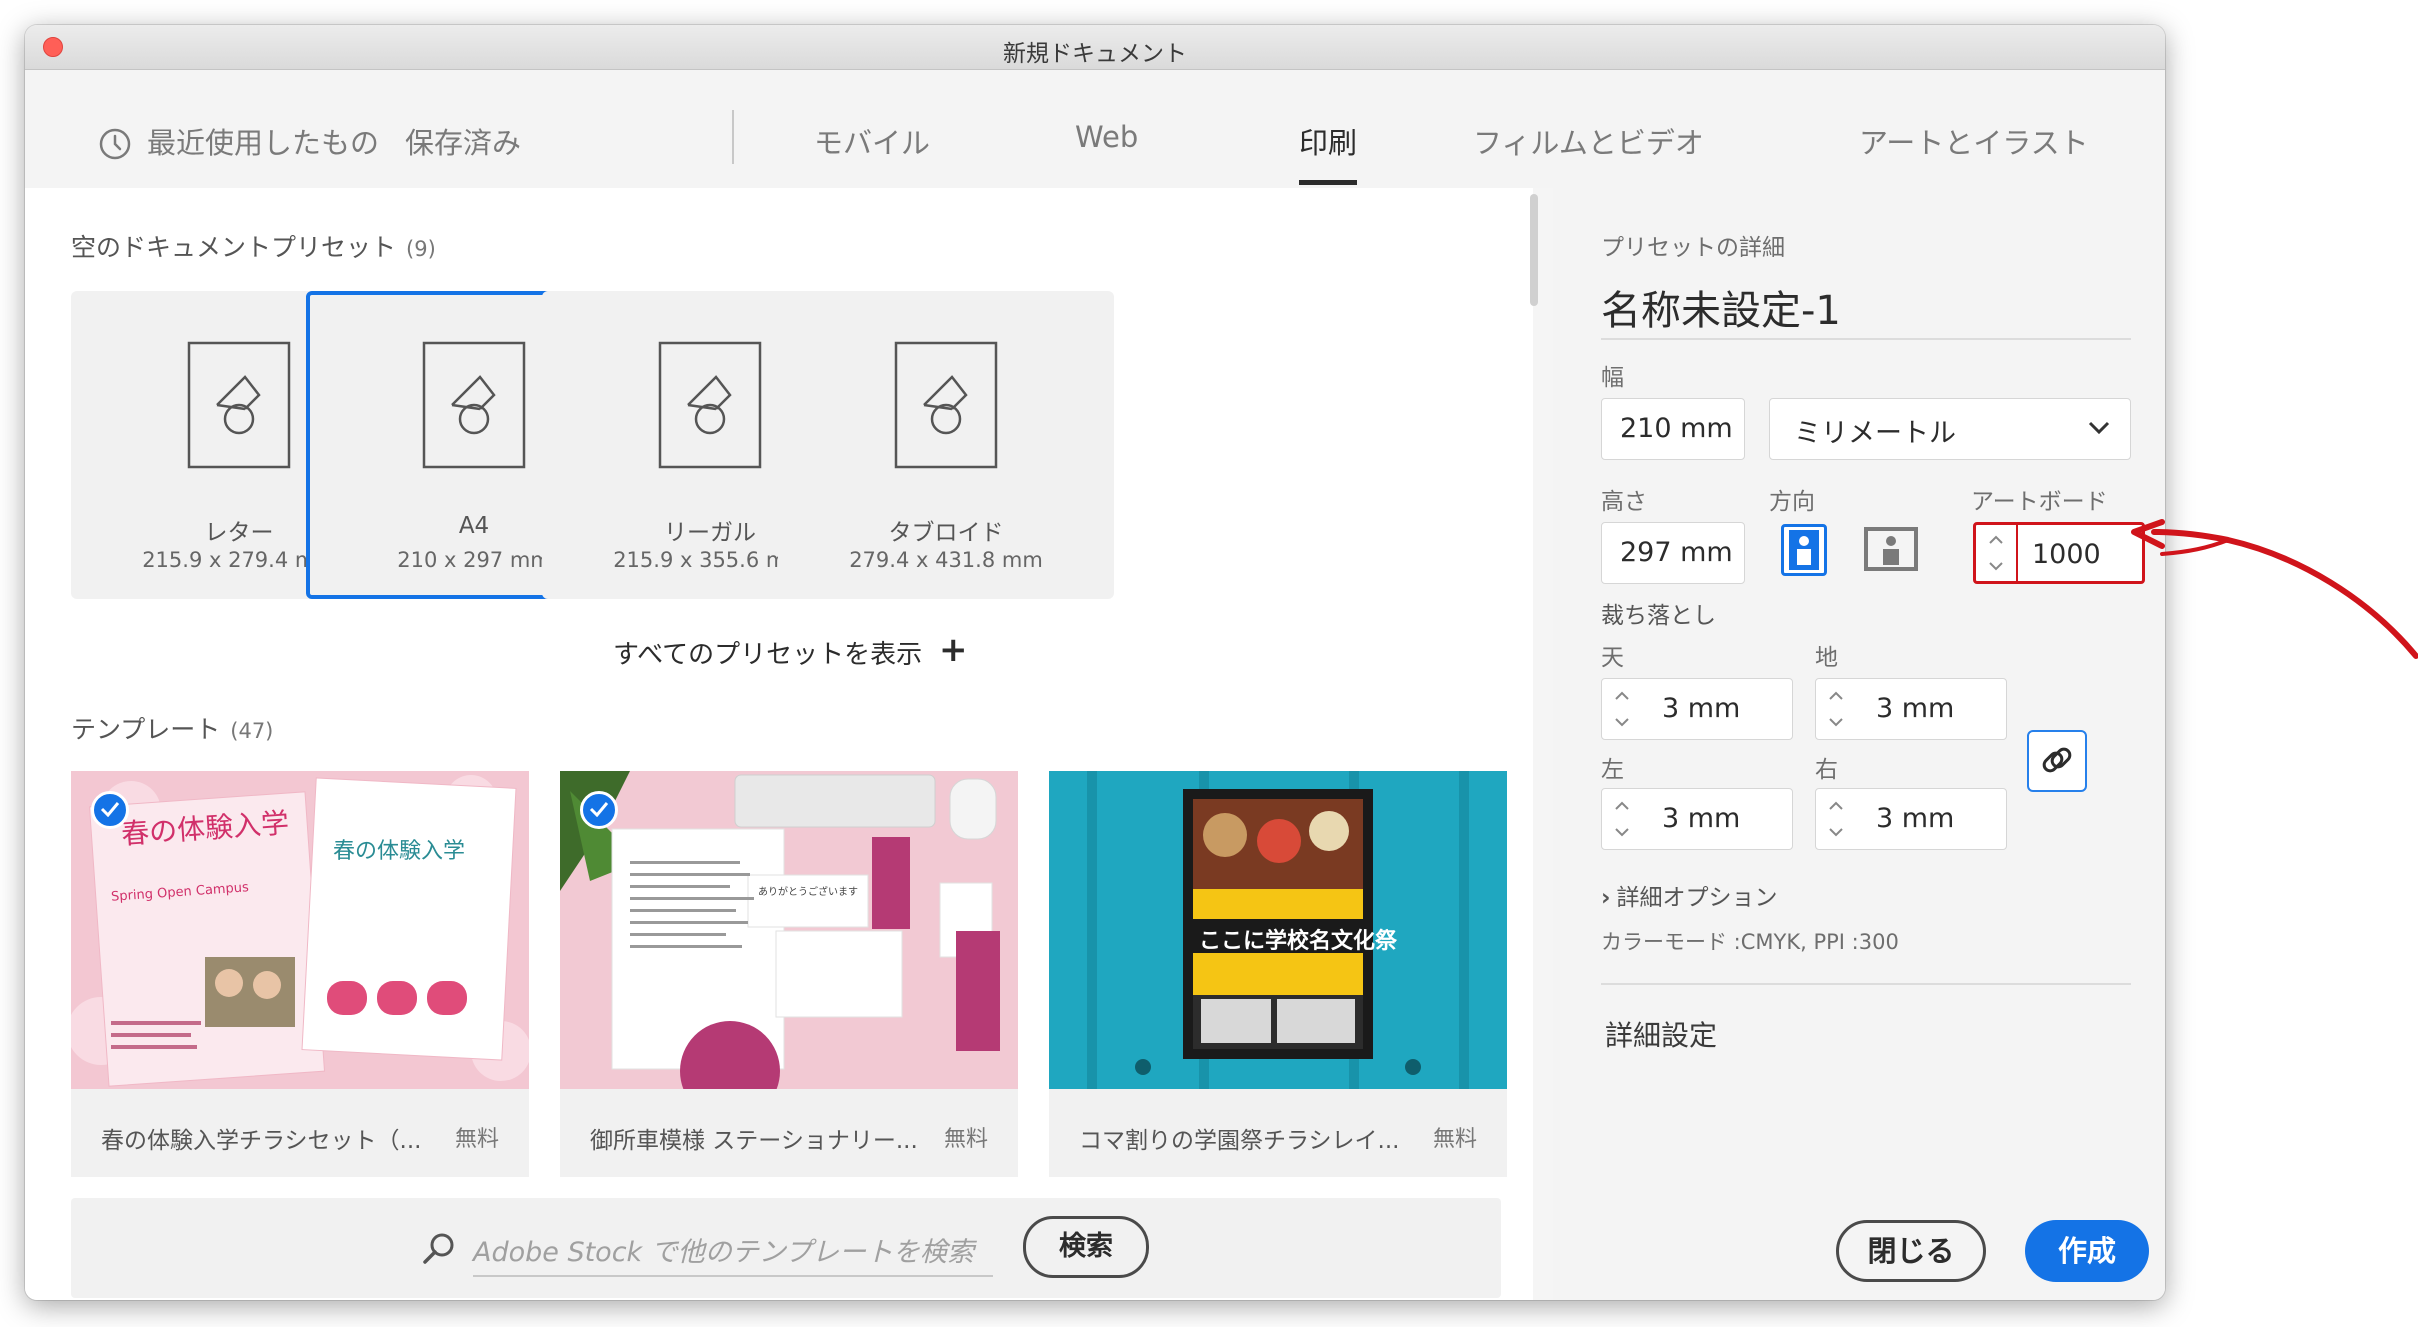 This screenshot has height=1327, width=2426. I want to click on bleed-top-label: 天, so click(1612, 658).